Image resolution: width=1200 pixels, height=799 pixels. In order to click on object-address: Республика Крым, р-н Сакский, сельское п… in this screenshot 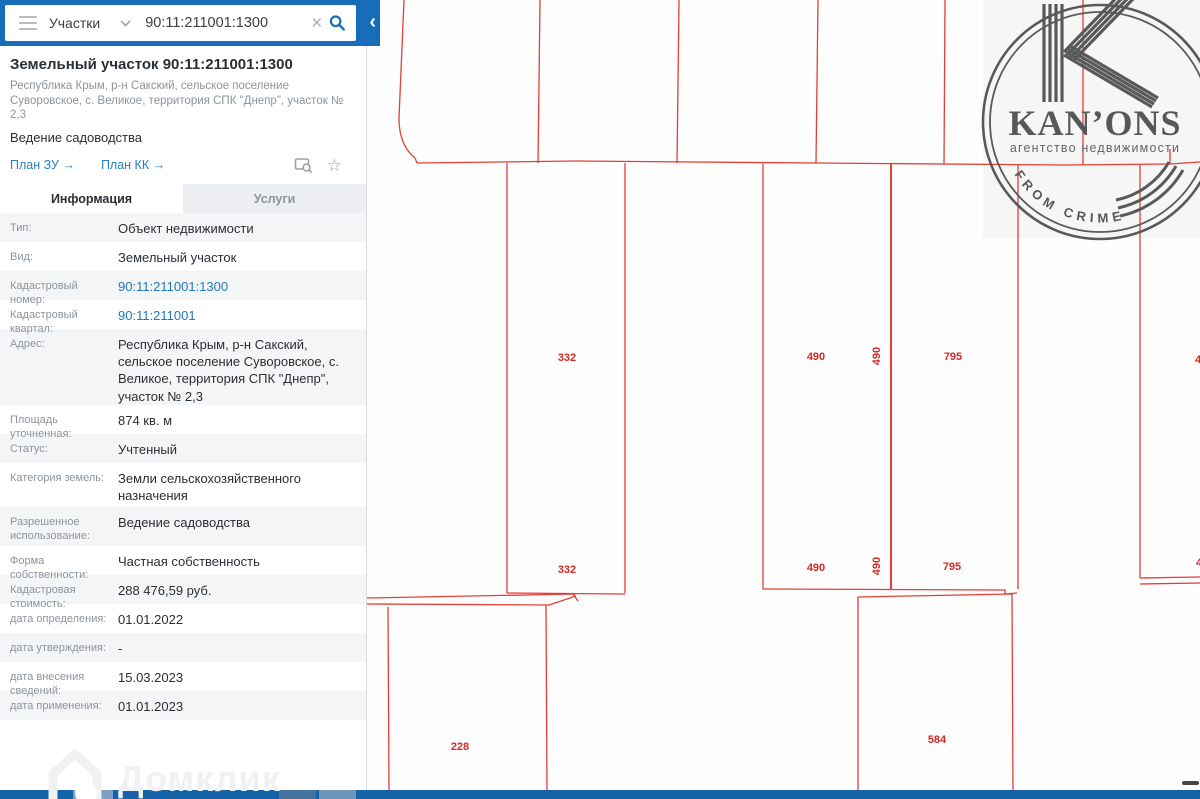, I will do `click(177, 101)`.